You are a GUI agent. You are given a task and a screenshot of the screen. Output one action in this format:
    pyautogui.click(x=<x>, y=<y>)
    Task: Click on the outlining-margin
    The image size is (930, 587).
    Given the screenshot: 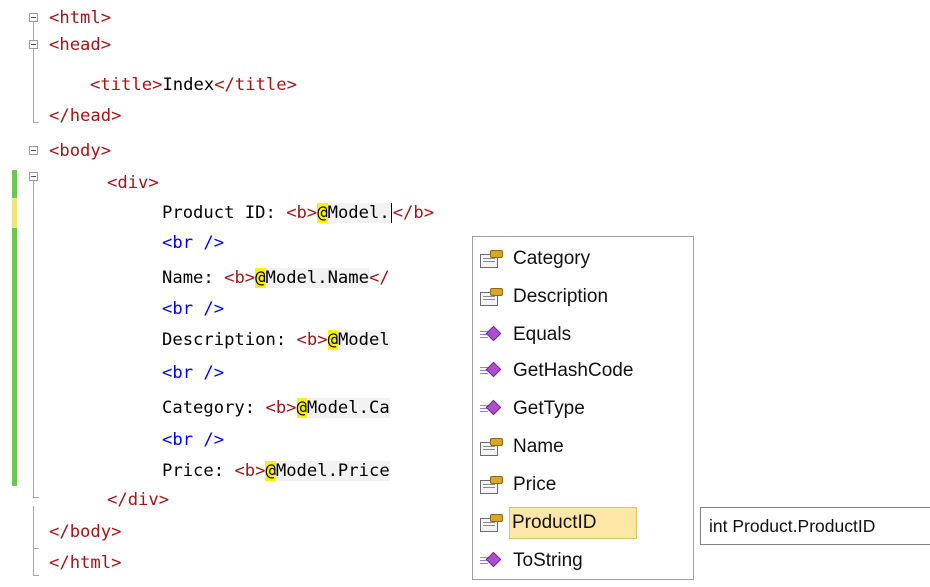 What is the action you would take?
    pyautogui.click(x=20, y=293)
    